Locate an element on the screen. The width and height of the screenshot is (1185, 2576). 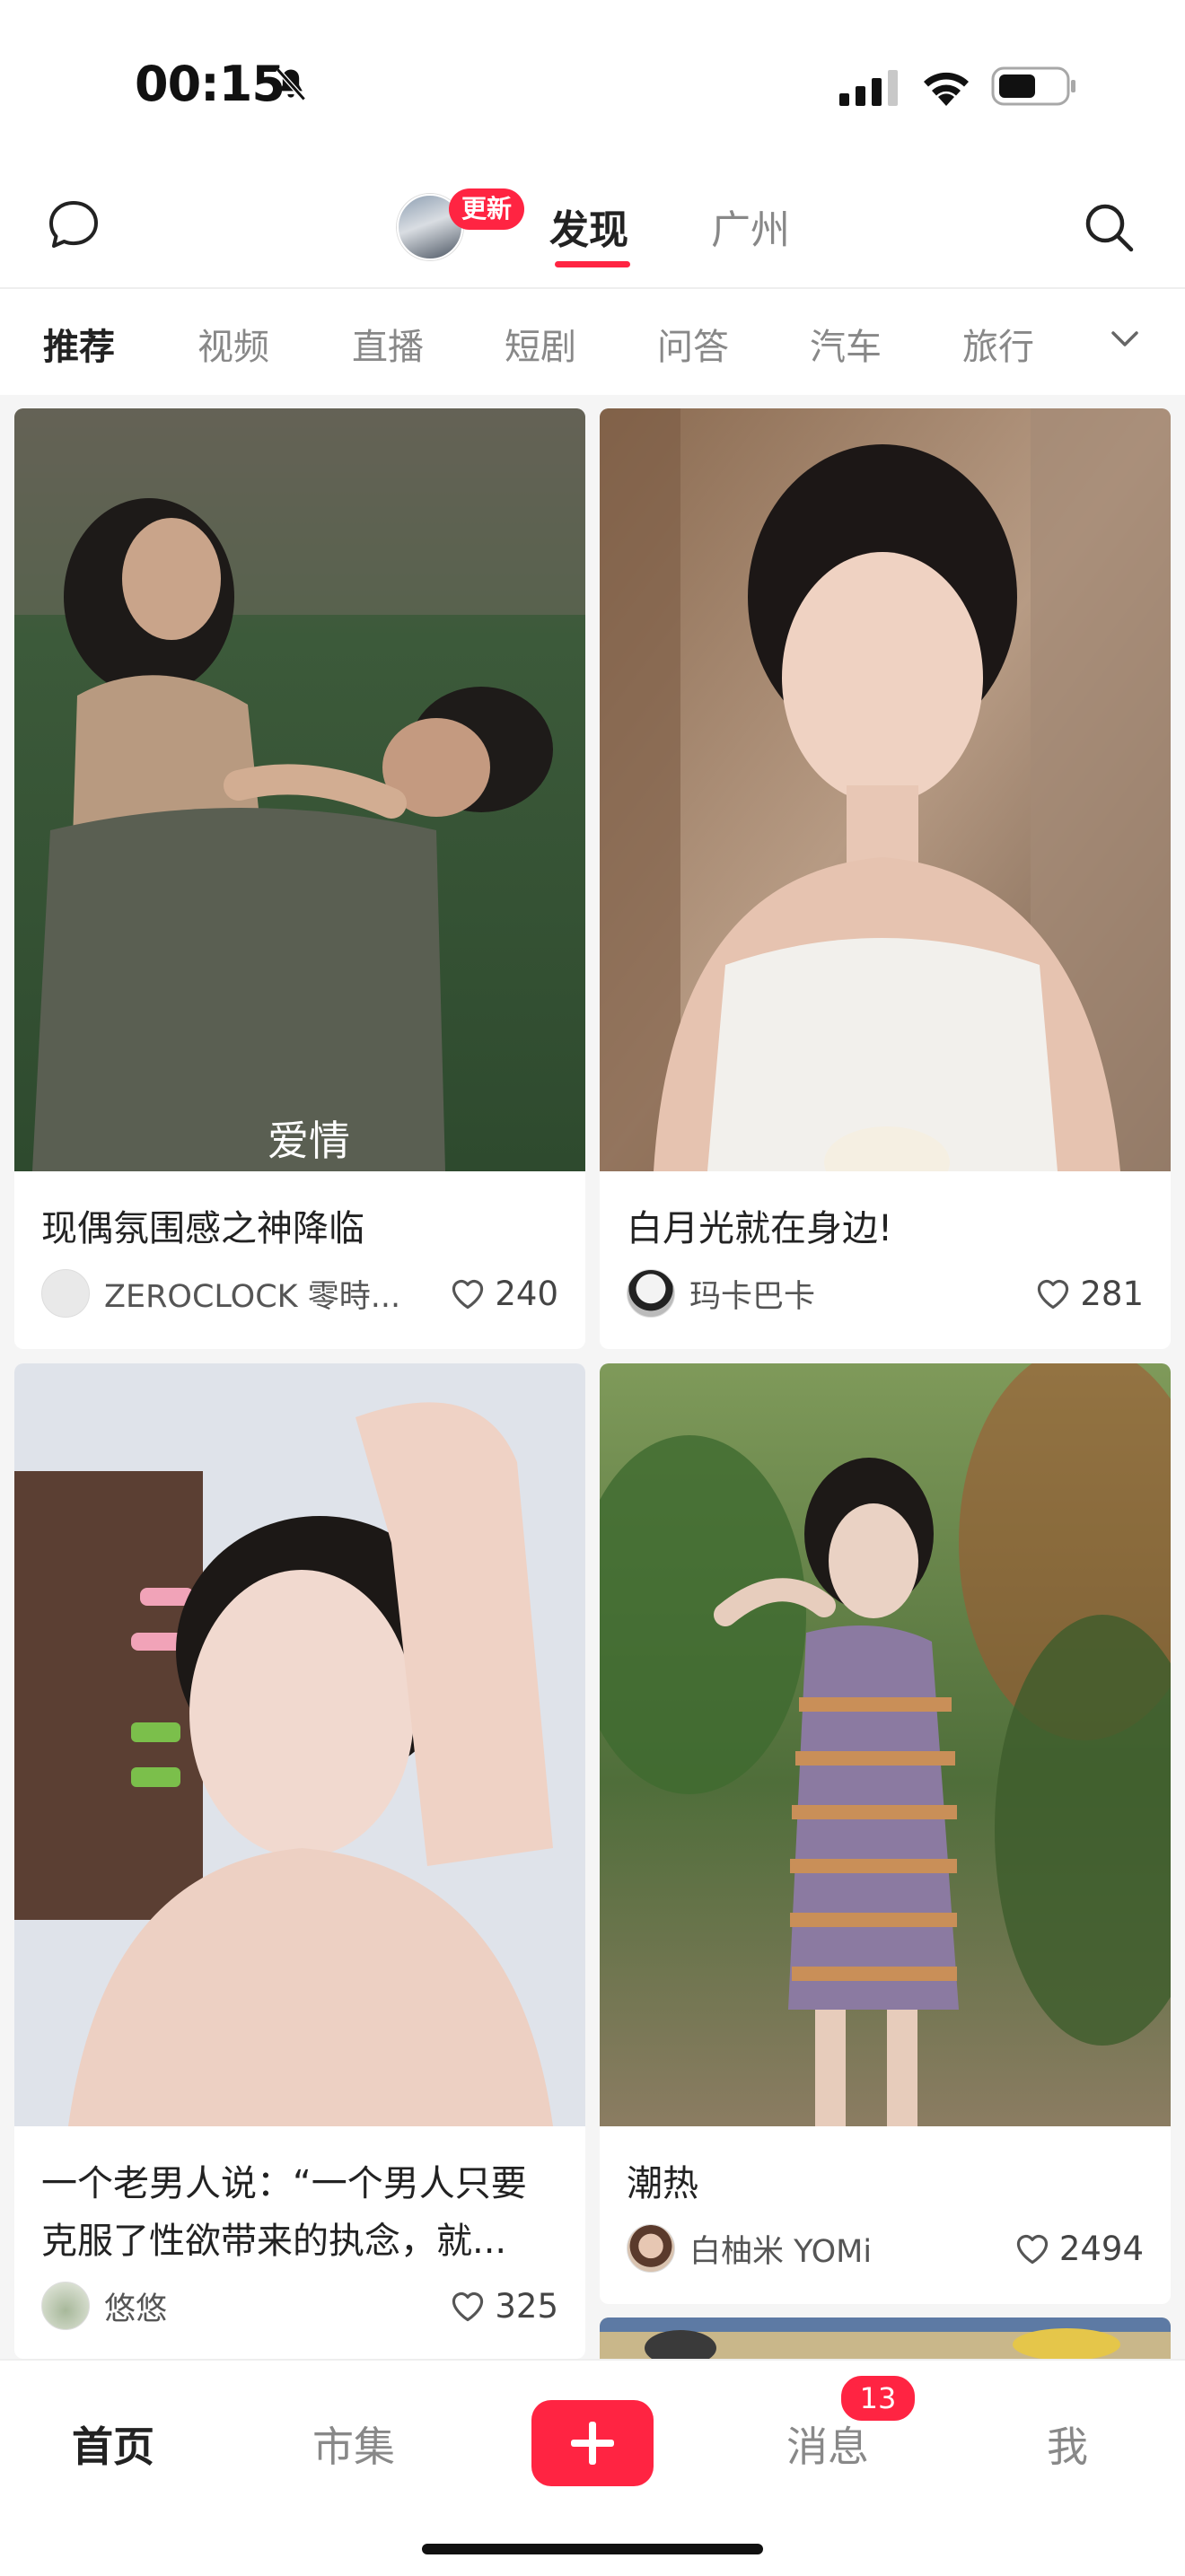
tab-discover: 发现 is located at coordinates (588, 226).